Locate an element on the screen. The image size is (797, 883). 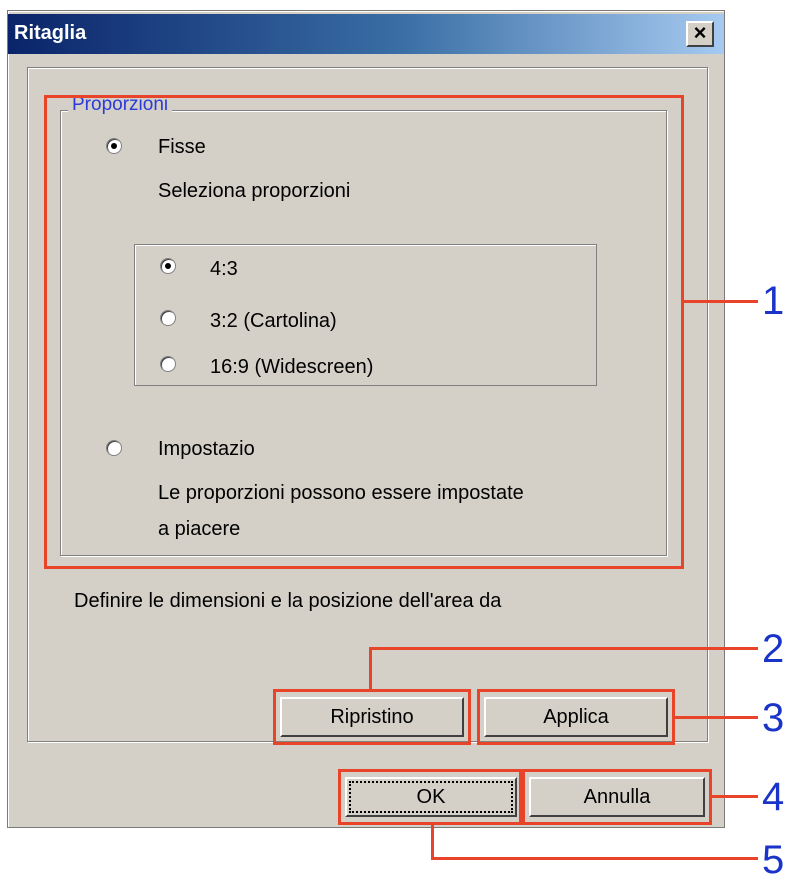
callout-line-2-horizontal is located at coordinates (563, 648).